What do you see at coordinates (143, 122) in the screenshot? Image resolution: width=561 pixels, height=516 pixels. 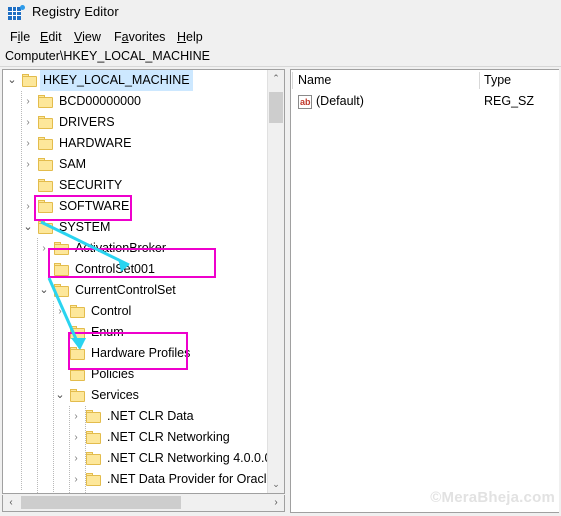 I see `tree-item-drivers: › DRIVERS` at bounding box center [143, 122].